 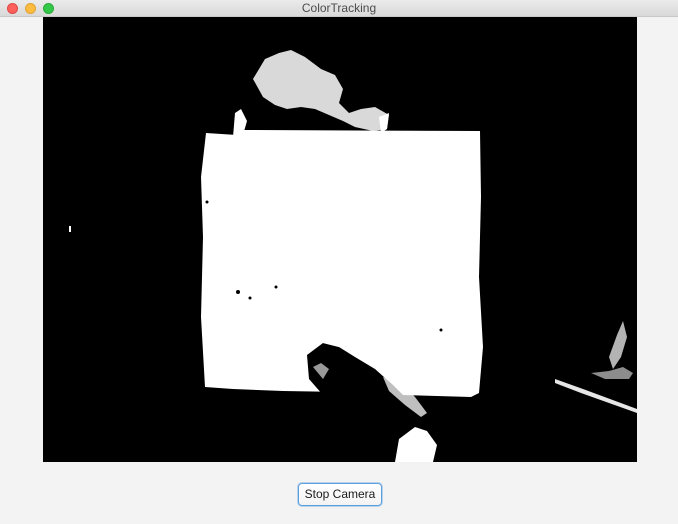 I want to click on window-title: ColorTracking, so click(x=339, y=8).